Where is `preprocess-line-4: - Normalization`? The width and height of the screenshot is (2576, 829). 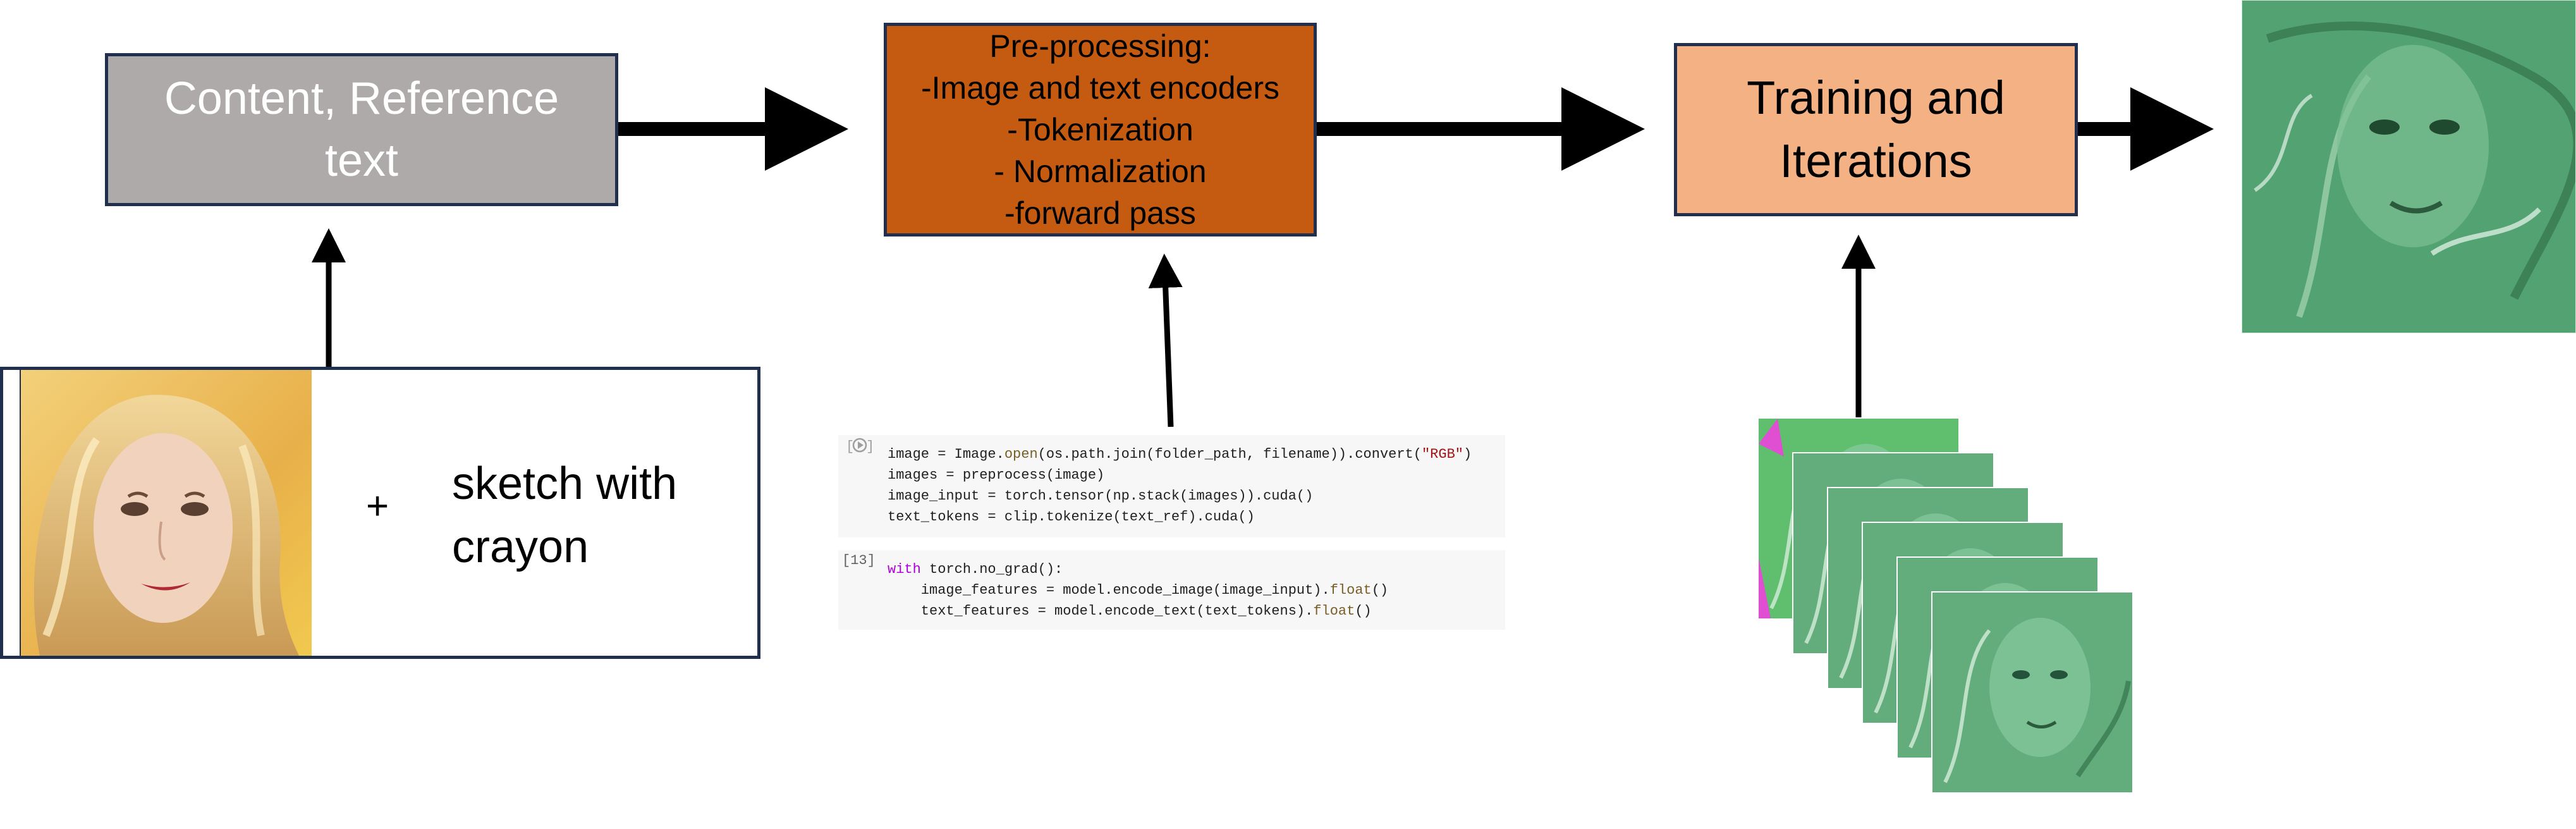
preprocess-line-4: - Normalization is located at coordinates (1100, 171).